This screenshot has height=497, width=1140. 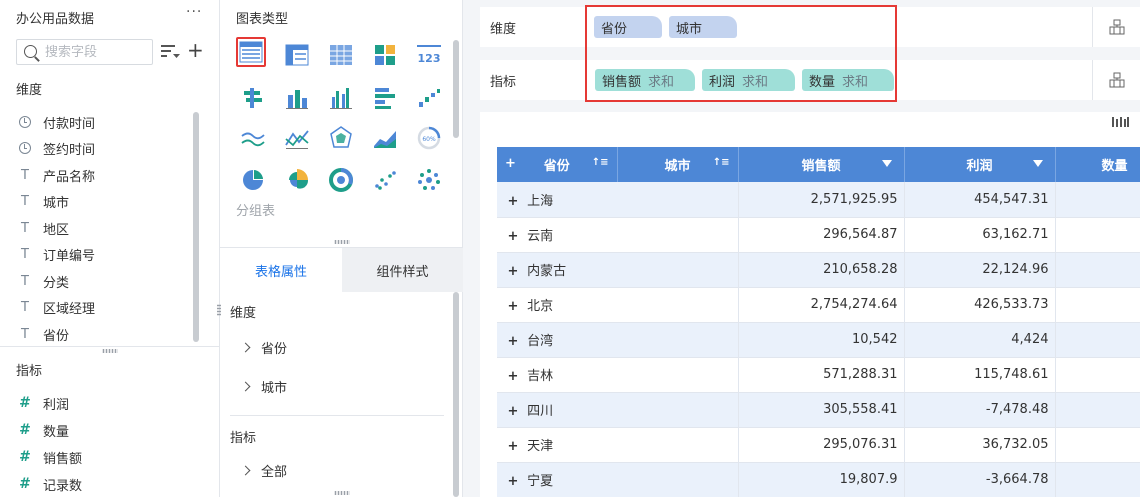 What do you see at coordinates (818, 410) in the screenshot?
I see `table-row: + 四川 305,558.41 -7,478.48` at bounding box center [818, 410].